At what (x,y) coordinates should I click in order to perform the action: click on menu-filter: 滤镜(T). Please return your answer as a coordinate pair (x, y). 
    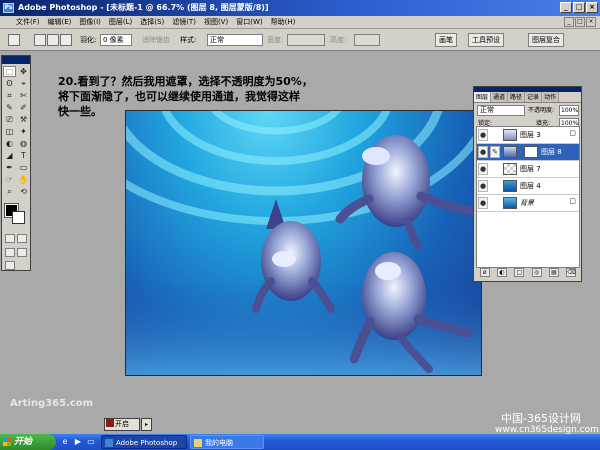
    Looking at the image, I should click on (184, 22).